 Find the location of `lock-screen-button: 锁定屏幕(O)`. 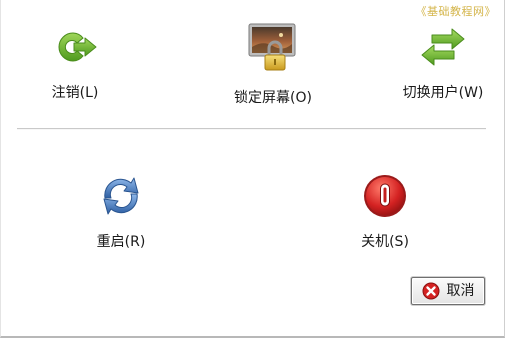

lock-screen-button: 锁定屏幕(O) is located at coordinates (273, 64).